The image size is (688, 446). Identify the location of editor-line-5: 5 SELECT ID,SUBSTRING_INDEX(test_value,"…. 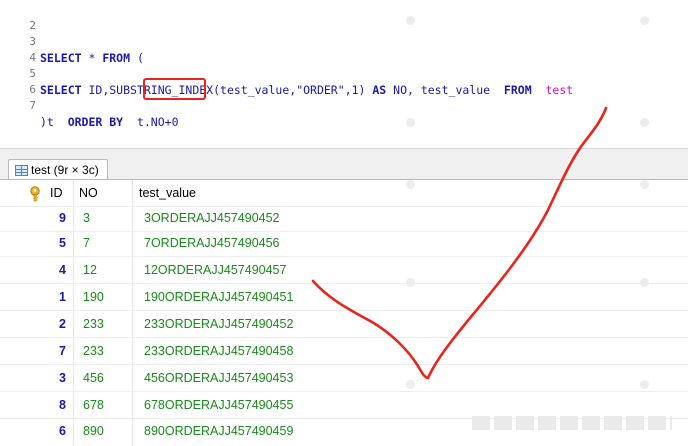
(286, 73).